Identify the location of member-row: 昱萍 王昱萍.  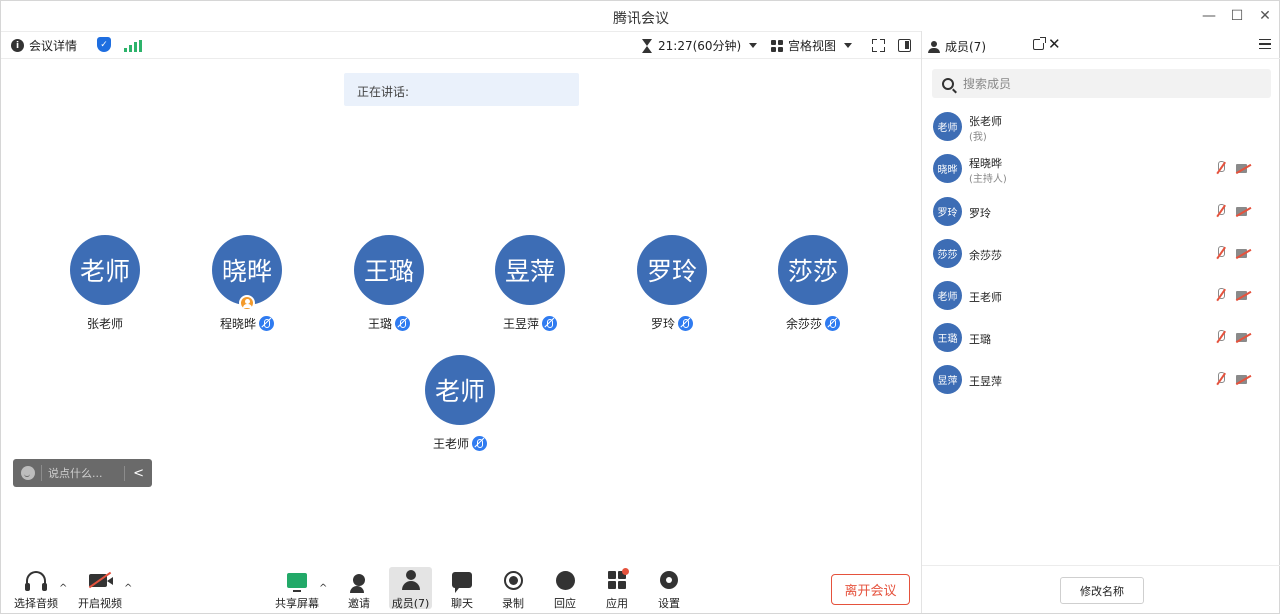
(1101, 385).